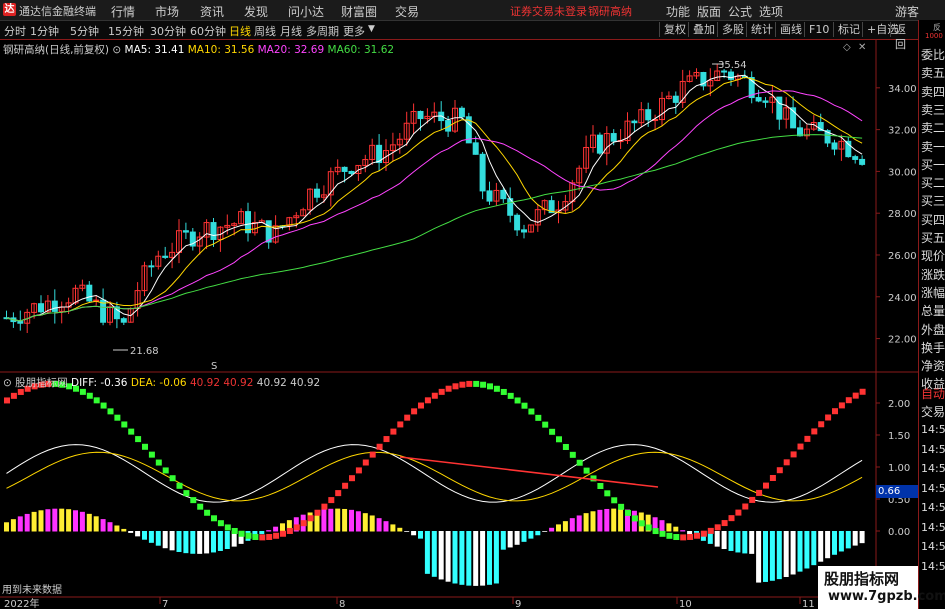  I want to click on price-label-6: 22.00, so click(902, 340).